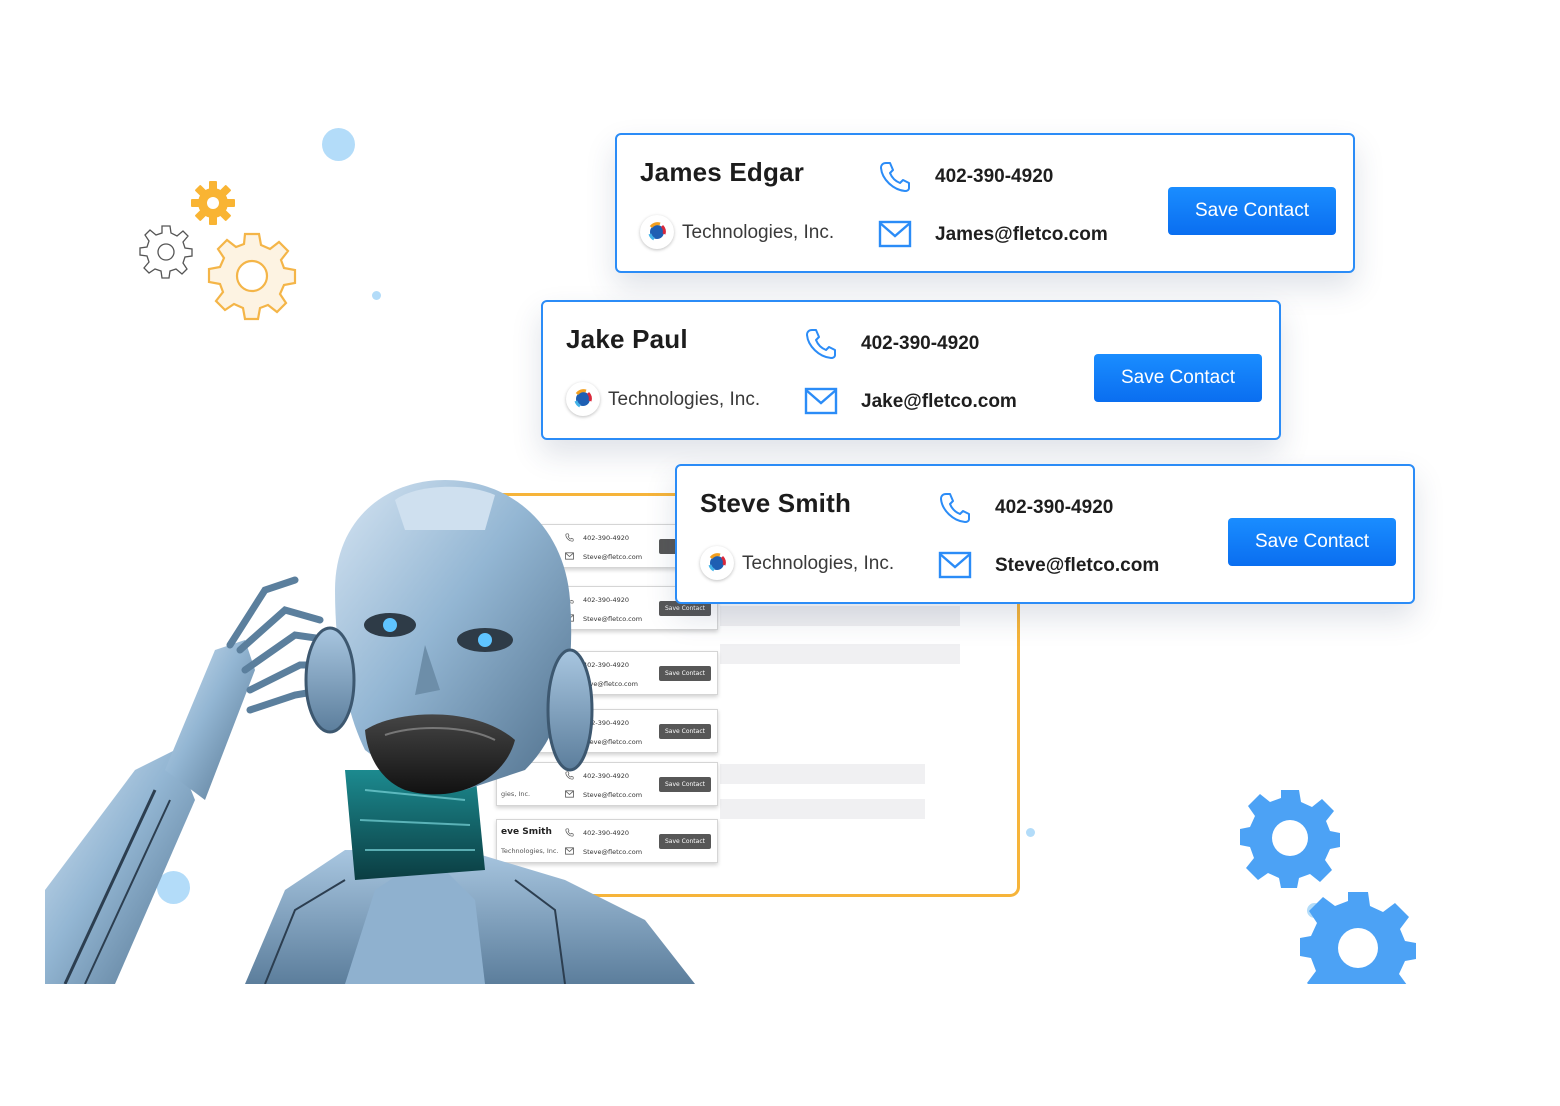 The height and width of the screenshot is (1106, 1560). What do you see at coordinates (939, 401) in the screenshot?
I see `email-address: Jake@fletco.com` at bounding box center [939, 401].